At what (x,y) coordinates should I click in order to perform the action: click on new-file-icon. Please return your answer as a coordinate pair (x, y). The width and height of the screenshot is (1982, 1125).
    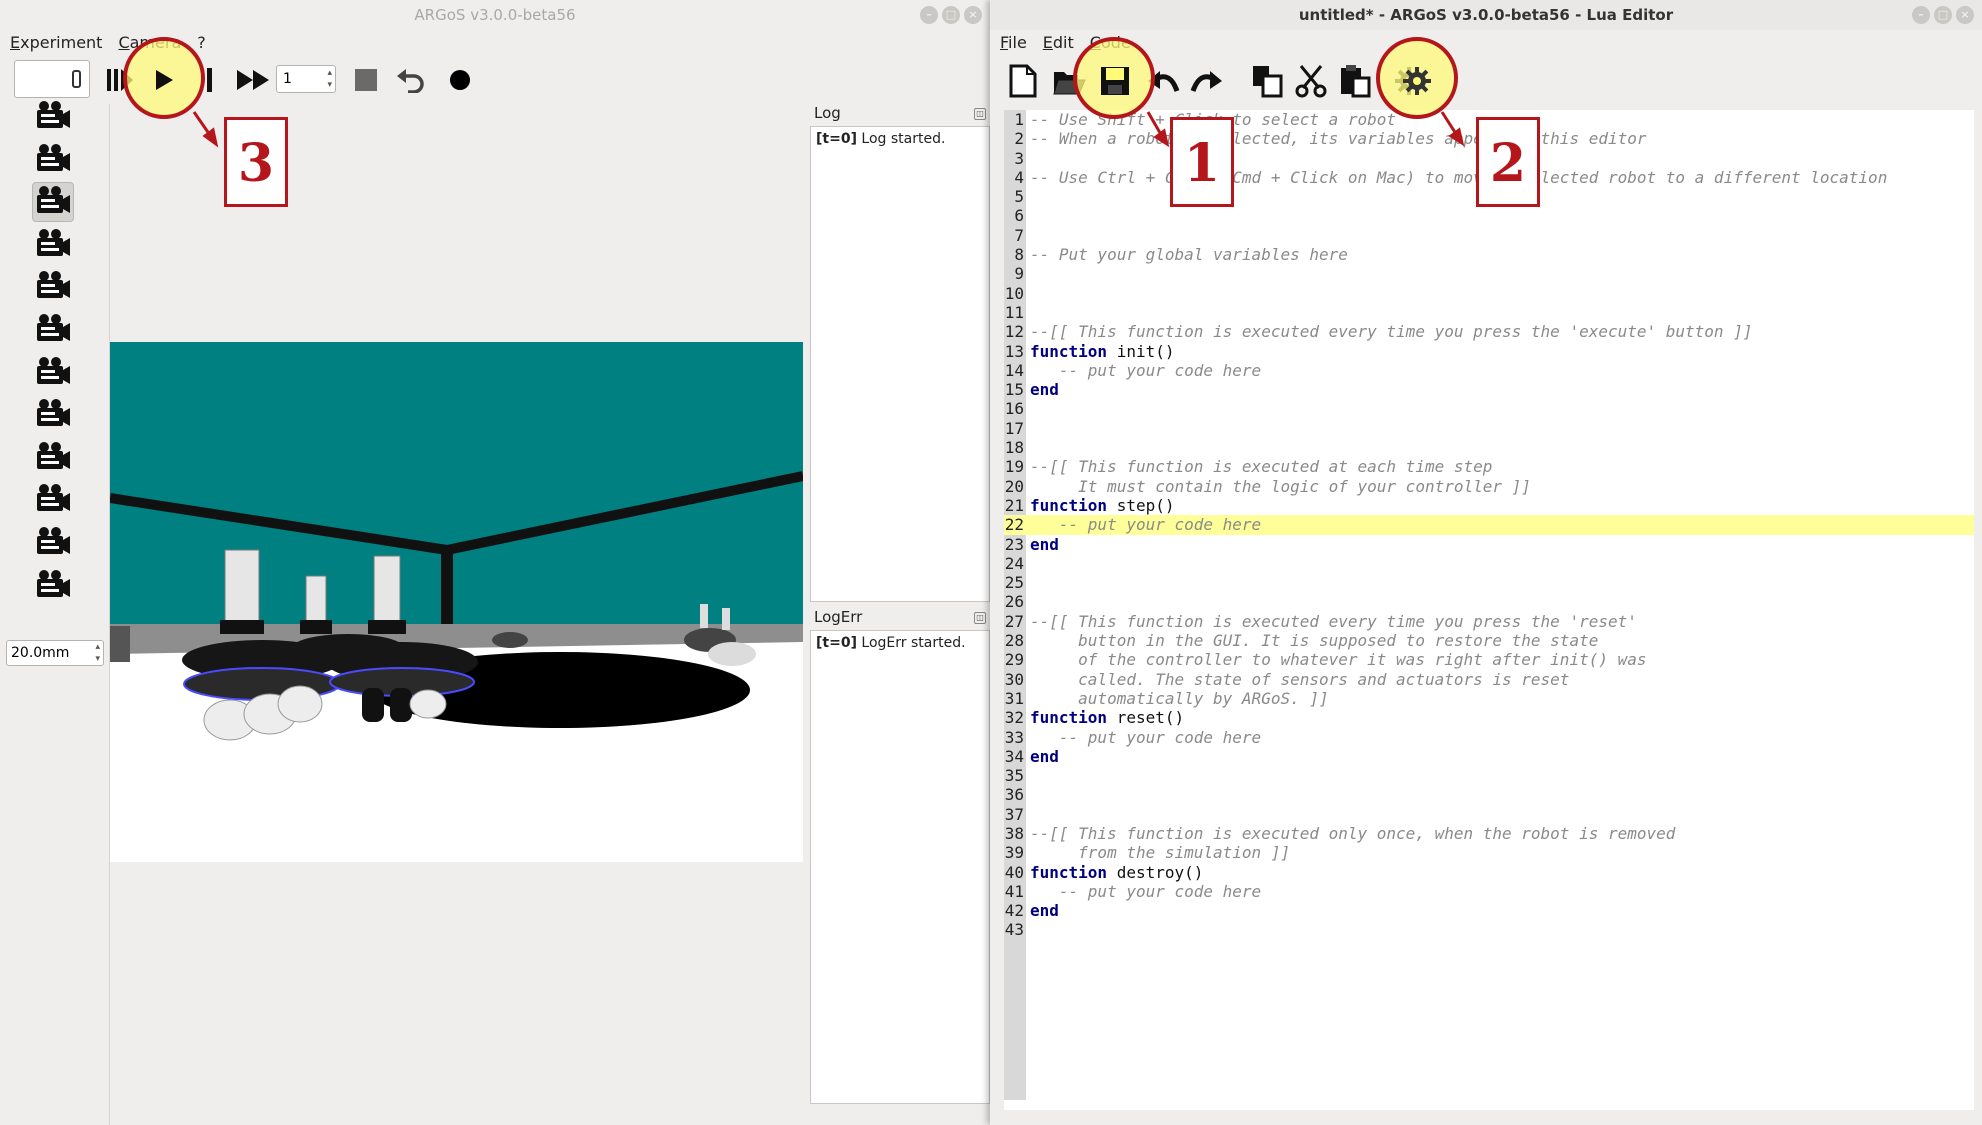
    Looking at the image, I should click on (1023, 81).